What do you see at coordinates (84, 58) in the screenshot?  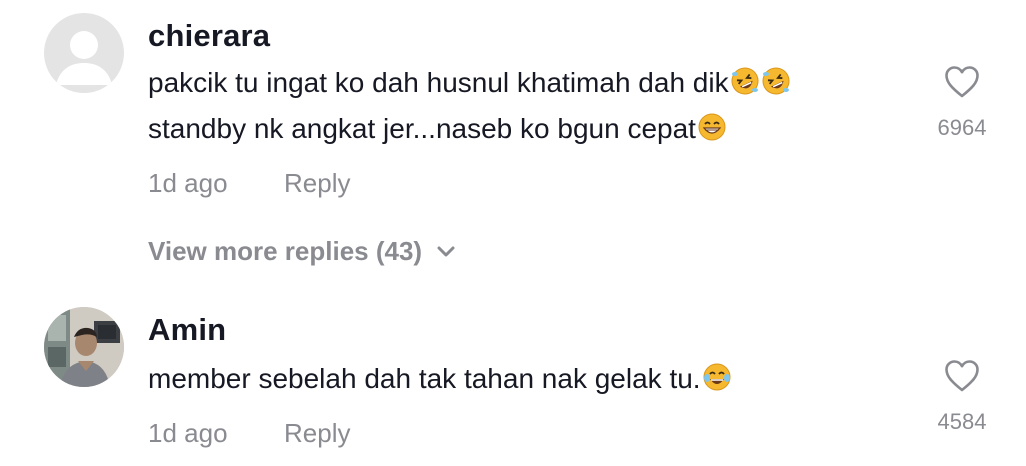 I see `default-user-avatar-icon` at bounding box center [84, 58].